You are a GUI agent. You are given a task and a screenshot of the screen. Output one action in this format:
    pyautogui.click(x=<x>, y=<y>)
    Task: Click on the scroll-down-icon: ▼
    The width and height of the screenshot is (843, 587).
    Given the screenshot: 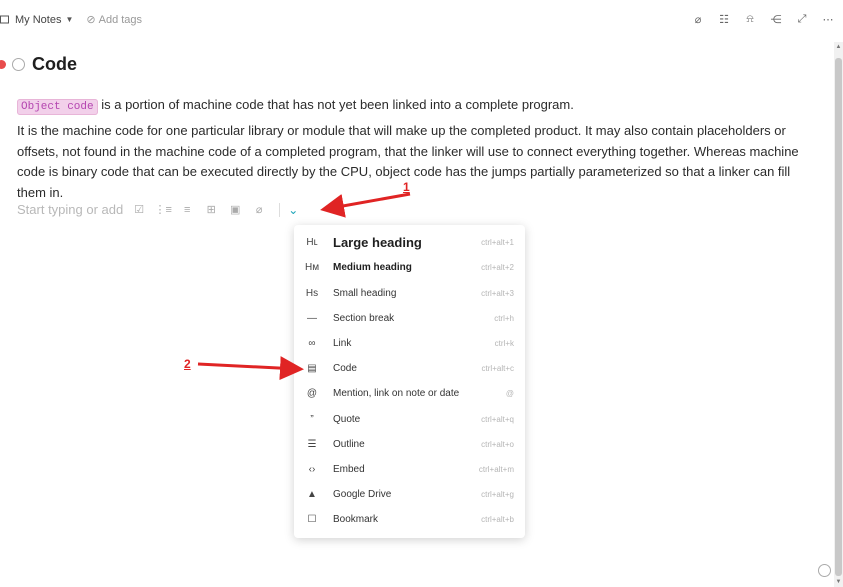 What is the action you would take?
    pyautogui.click(x=838, y=582)
    